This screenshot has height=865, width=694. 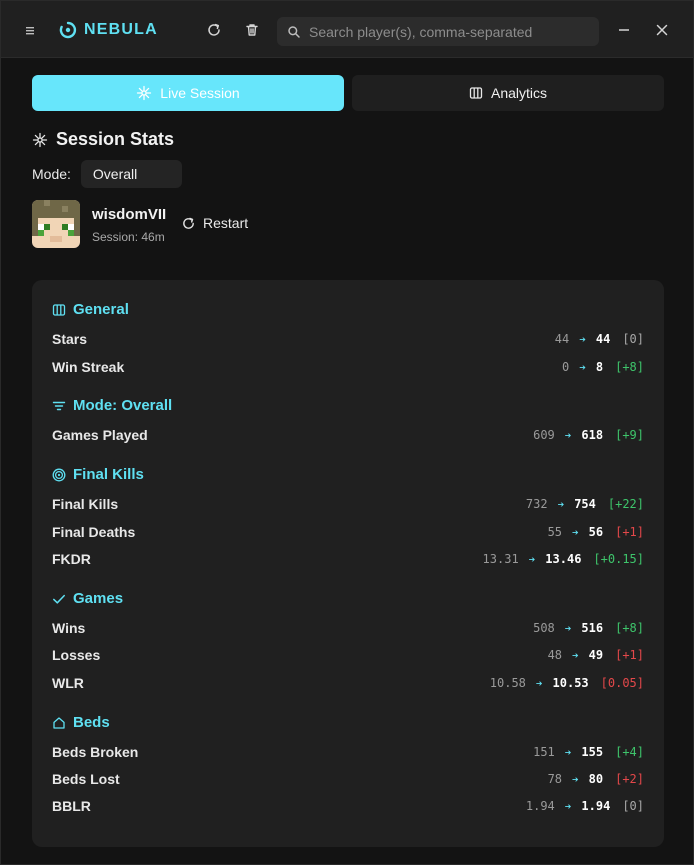 I want to click on tab-live-label: Live Session, so click(x=200, y=93).